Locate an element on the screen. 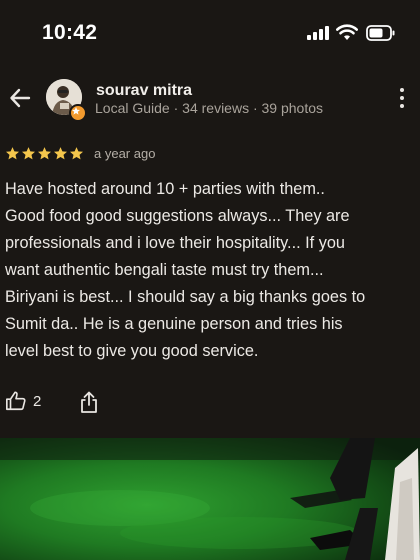  star-rating is located at coordinates (44, 153).